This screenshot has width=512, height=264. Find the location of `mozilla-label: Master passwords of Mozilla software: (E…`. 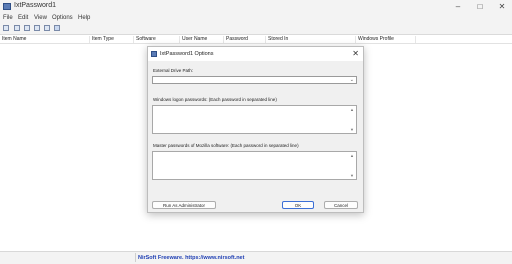

mozilla-label: Master passwords of Mozilla software: (E… is located at coordinates (226, 145).